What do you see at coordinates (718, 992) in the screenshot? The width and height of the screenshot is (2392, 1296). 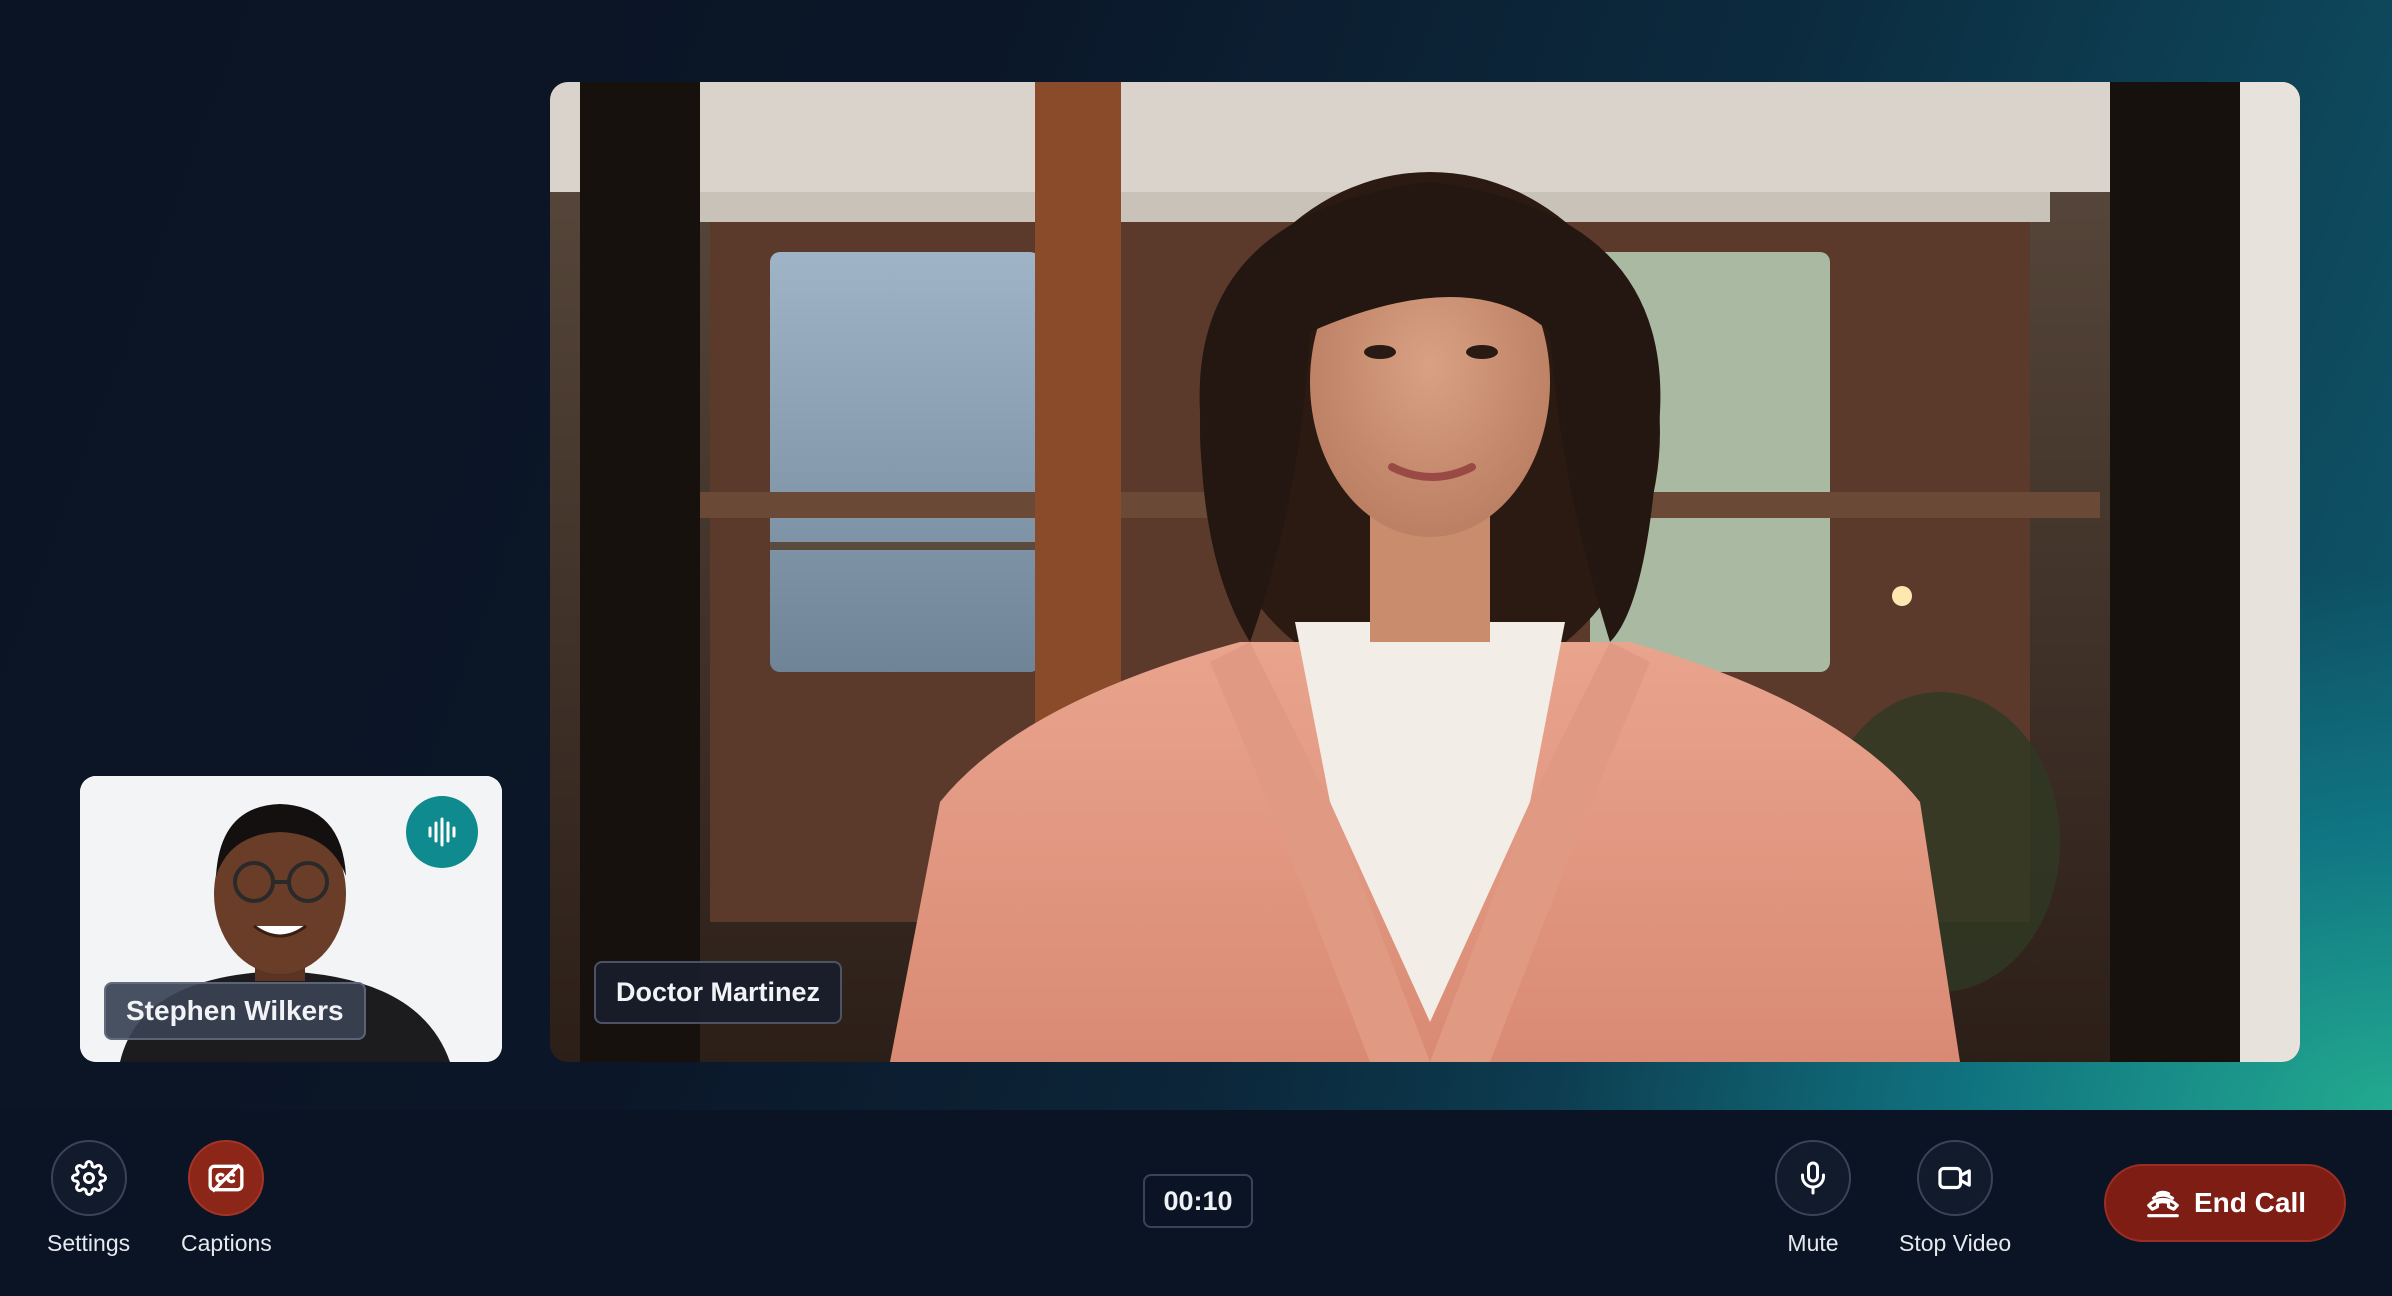 I see `remote-participant-name: Doctor Martinez` at bounding box center [718, 992].